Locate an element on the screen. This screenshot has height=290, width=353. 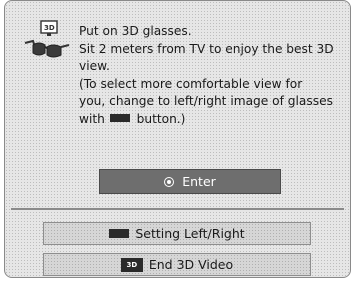
3d-badge-icon: 3D is located at coordinates (131, 264).